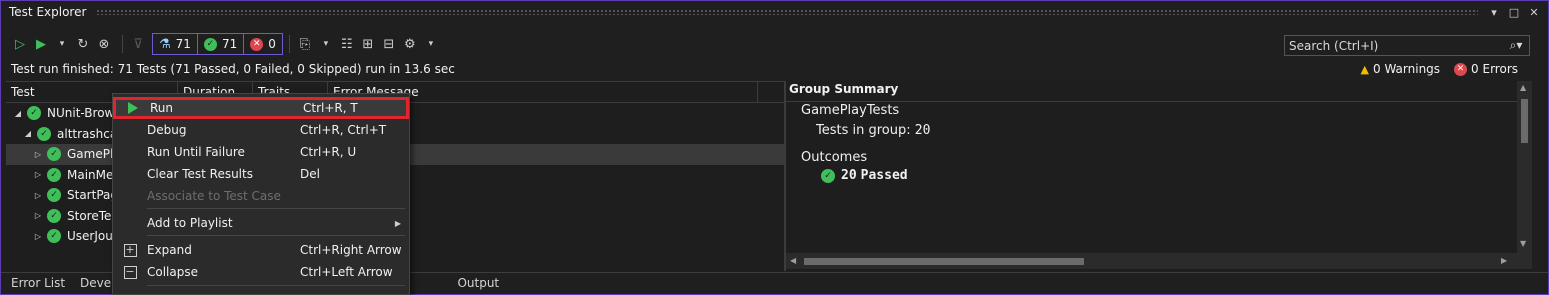 The height and width of the screenshot is (295, 1549). I want to click on window-menu-icon: ▾, so click(1494, 12).